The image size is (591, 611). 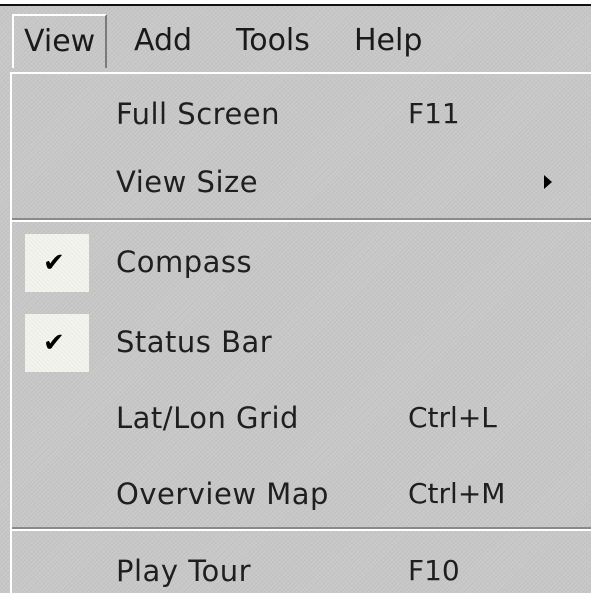 I want to click on menu-item-compass: ✔ Compass, so click(x=301, y=262).